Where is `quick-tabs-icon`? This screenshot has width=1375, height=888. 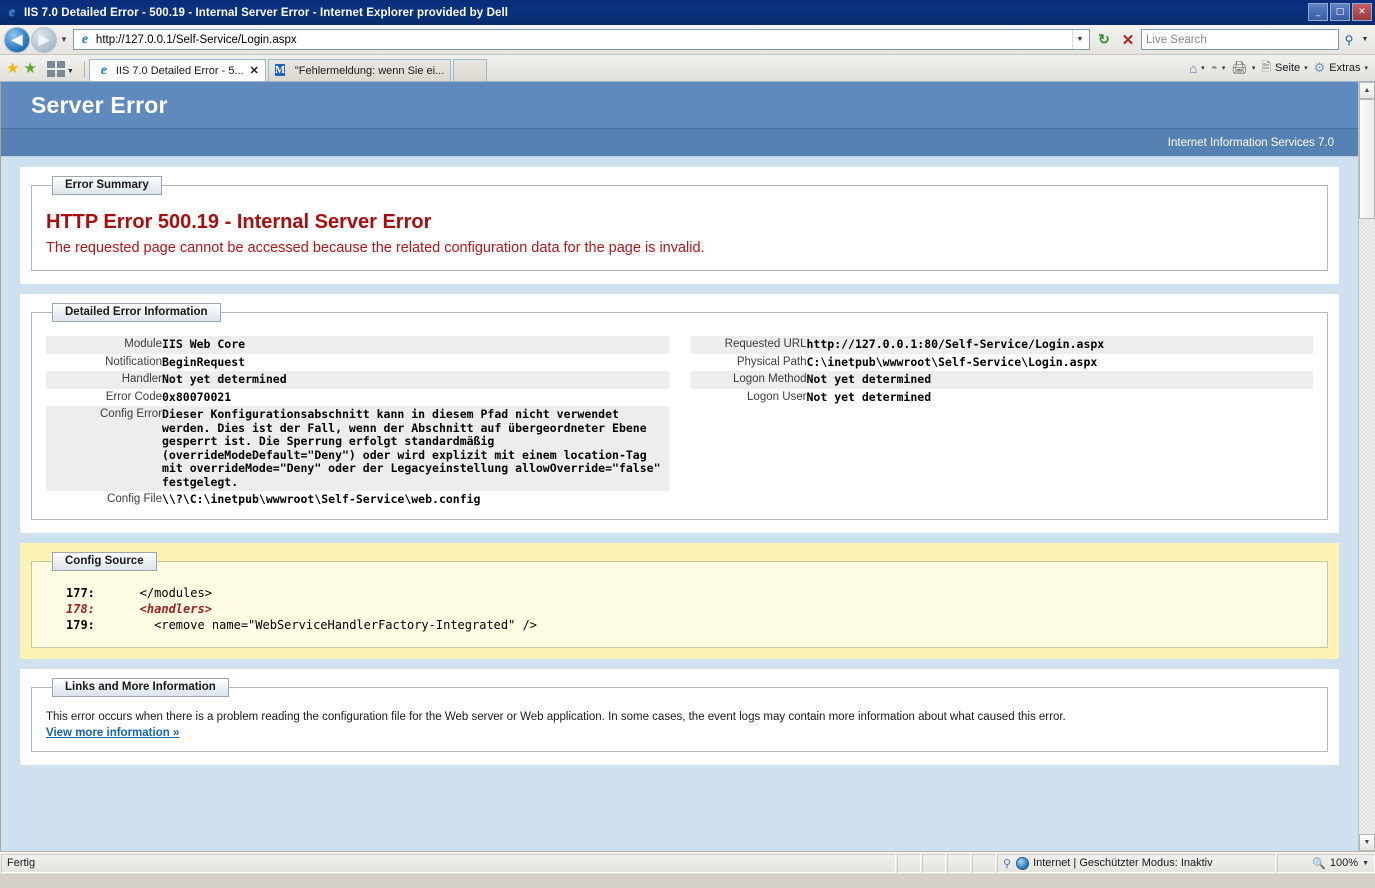 quick-tabs-icon is located at coordinates (55, 69).